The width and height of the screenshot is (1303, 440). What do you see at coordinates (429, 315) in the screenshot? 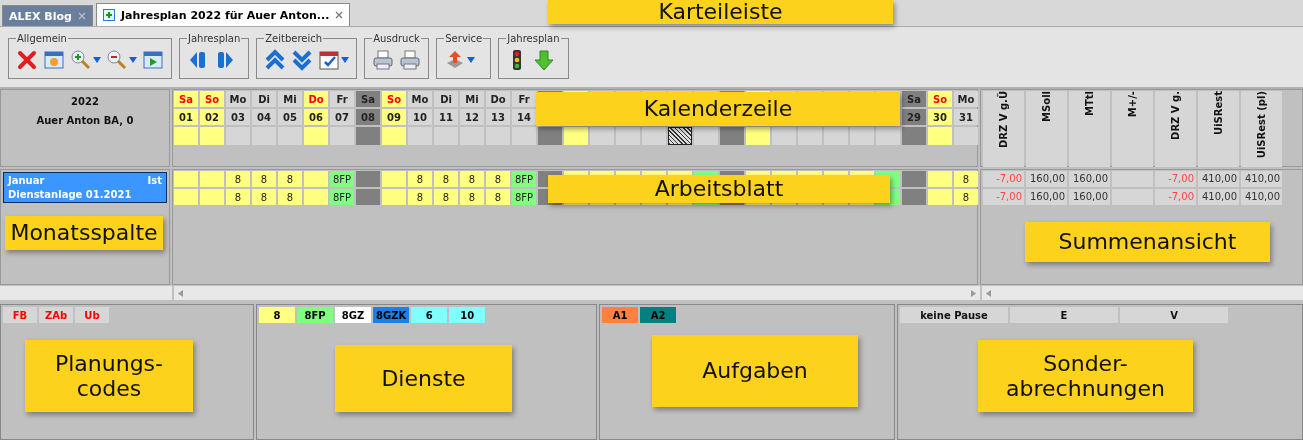
I see `service-chip: 6` at bounding box center [429, 315].